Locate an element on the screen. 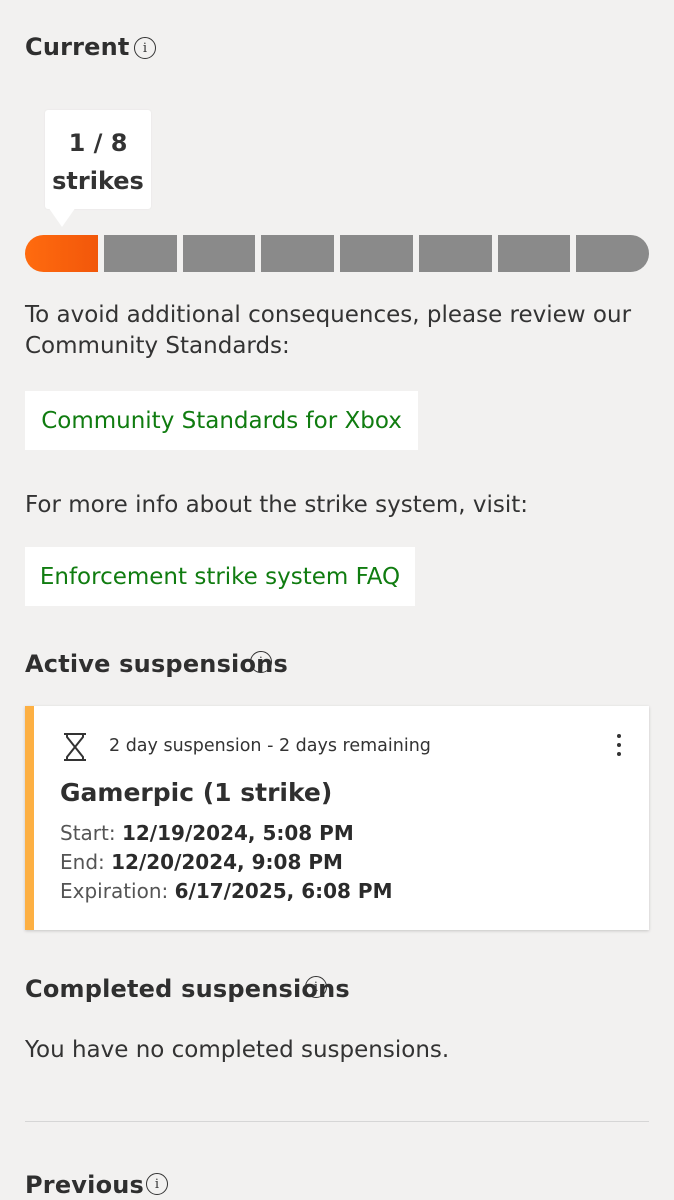  start-value: 12/19/2024, 5:08 PM is located at coordinates (237, 833).